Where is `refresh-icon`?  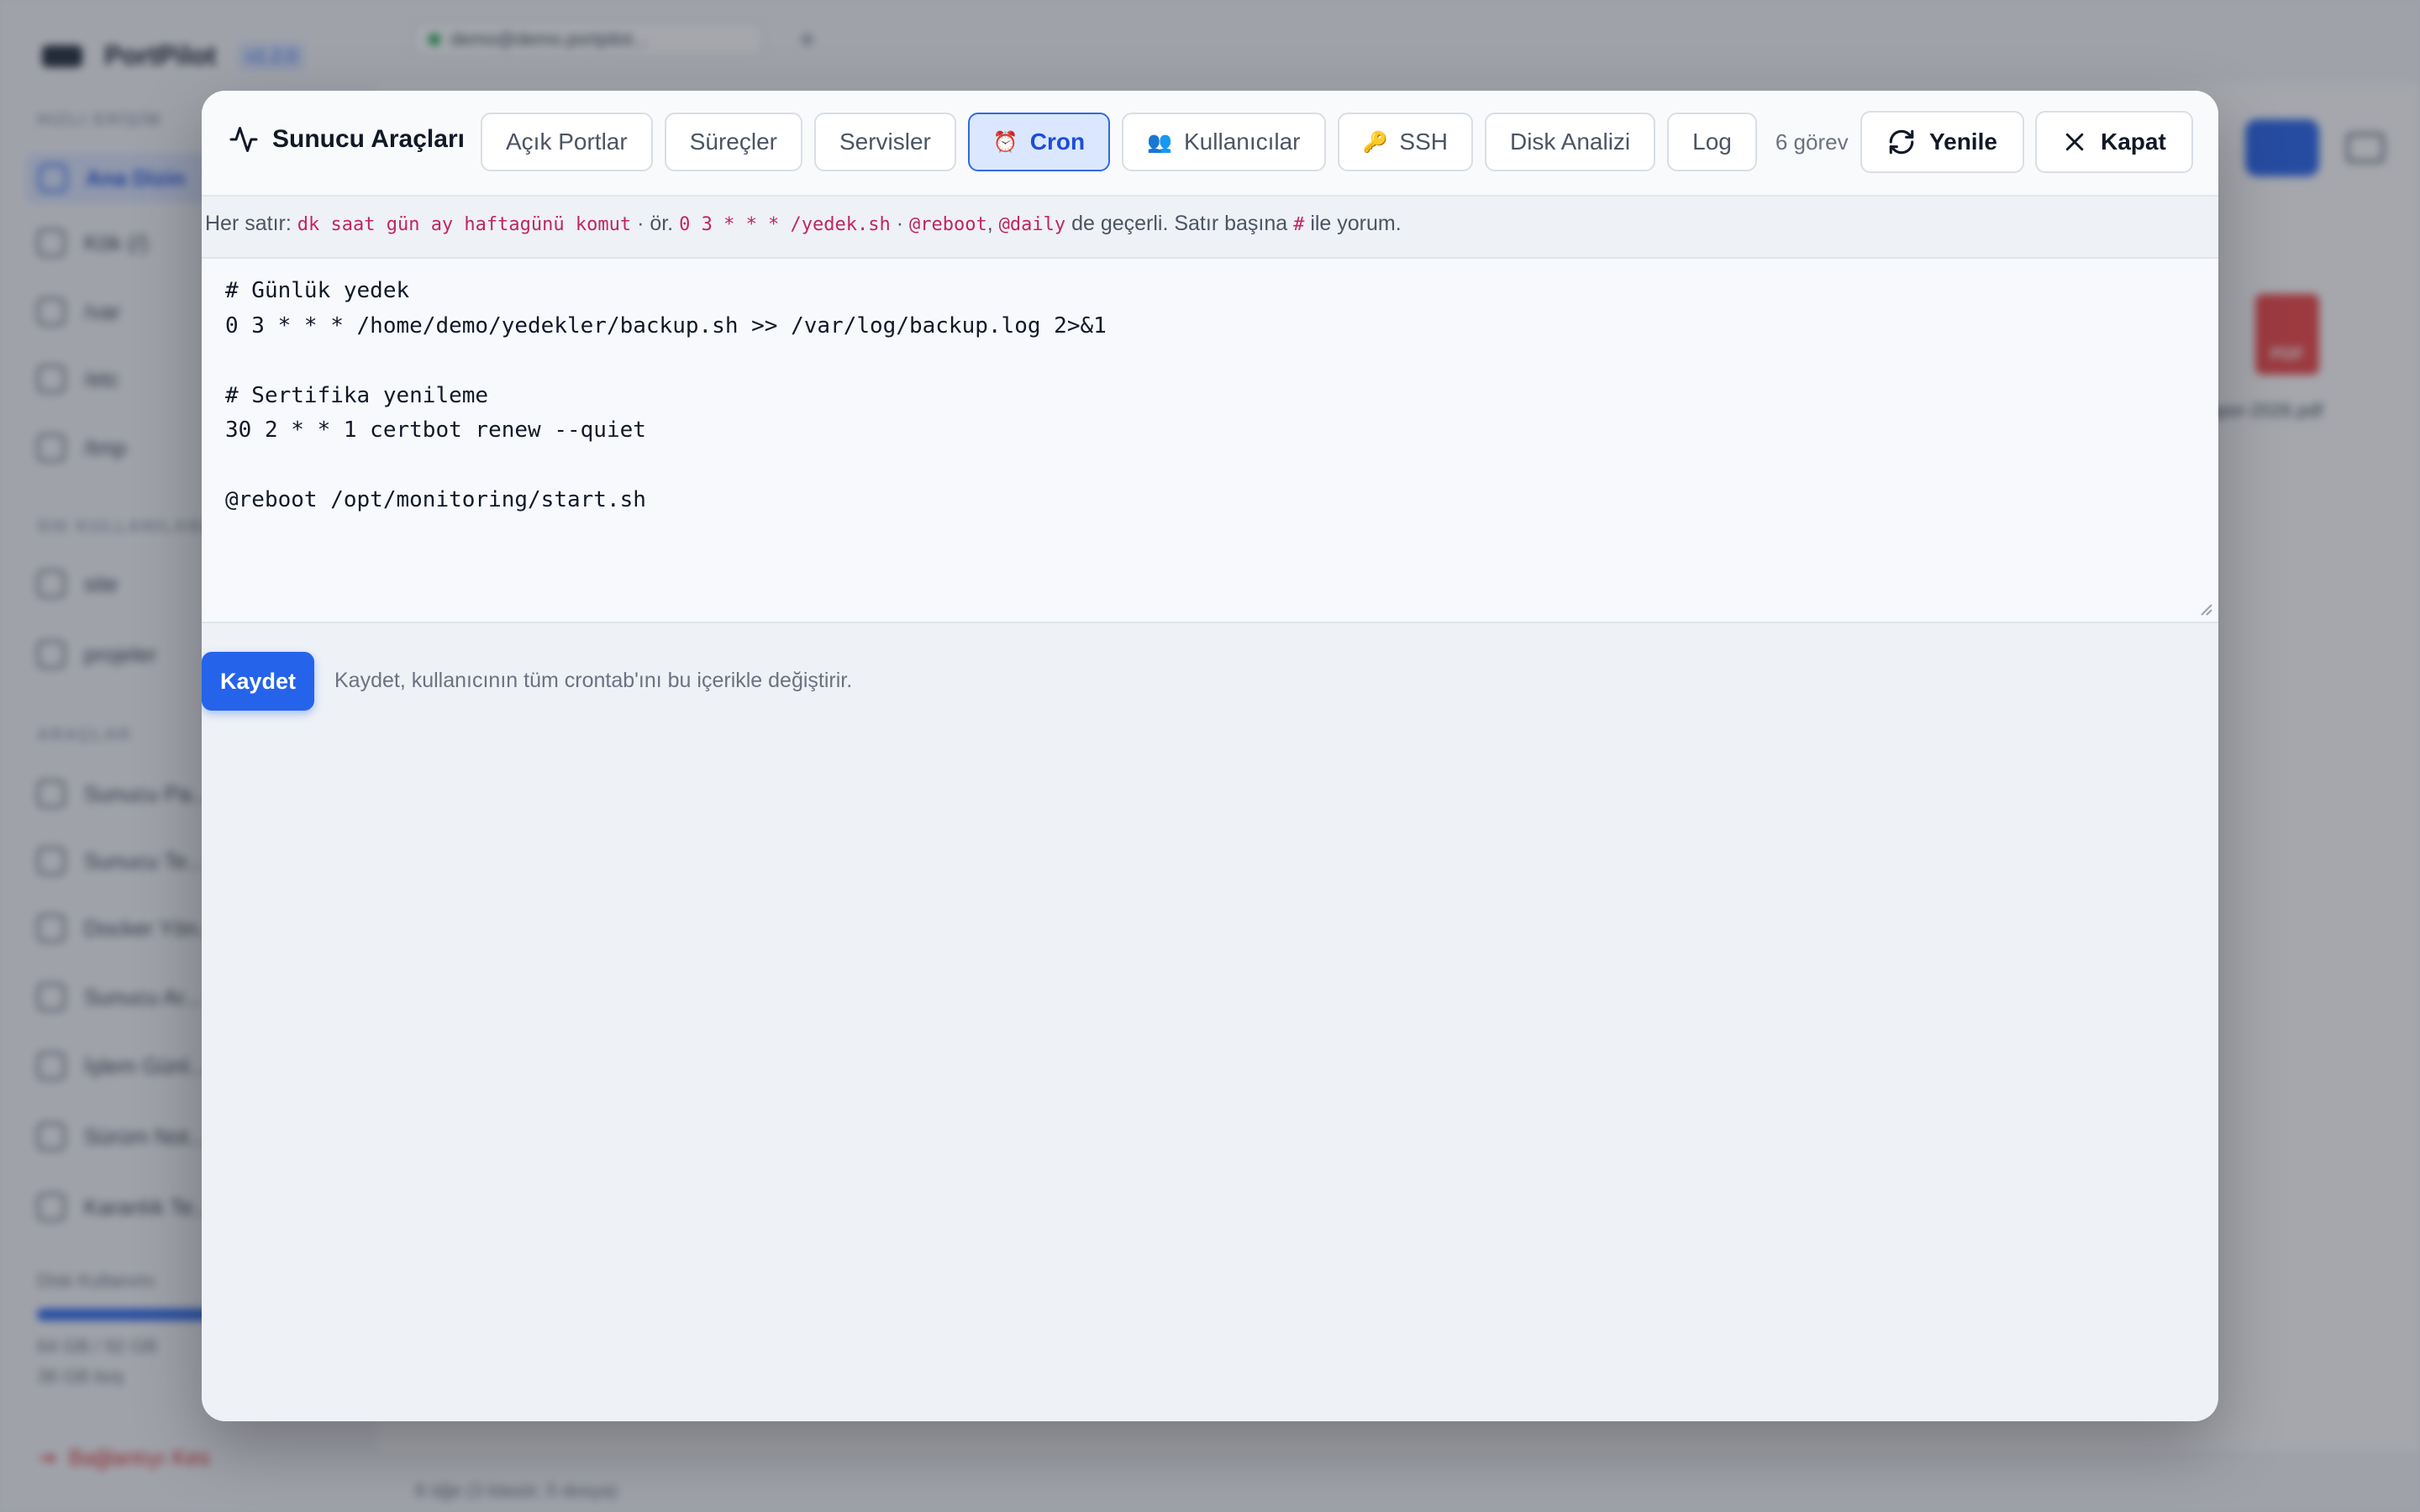 refresh-icon is located at coordinates (1902, 142).